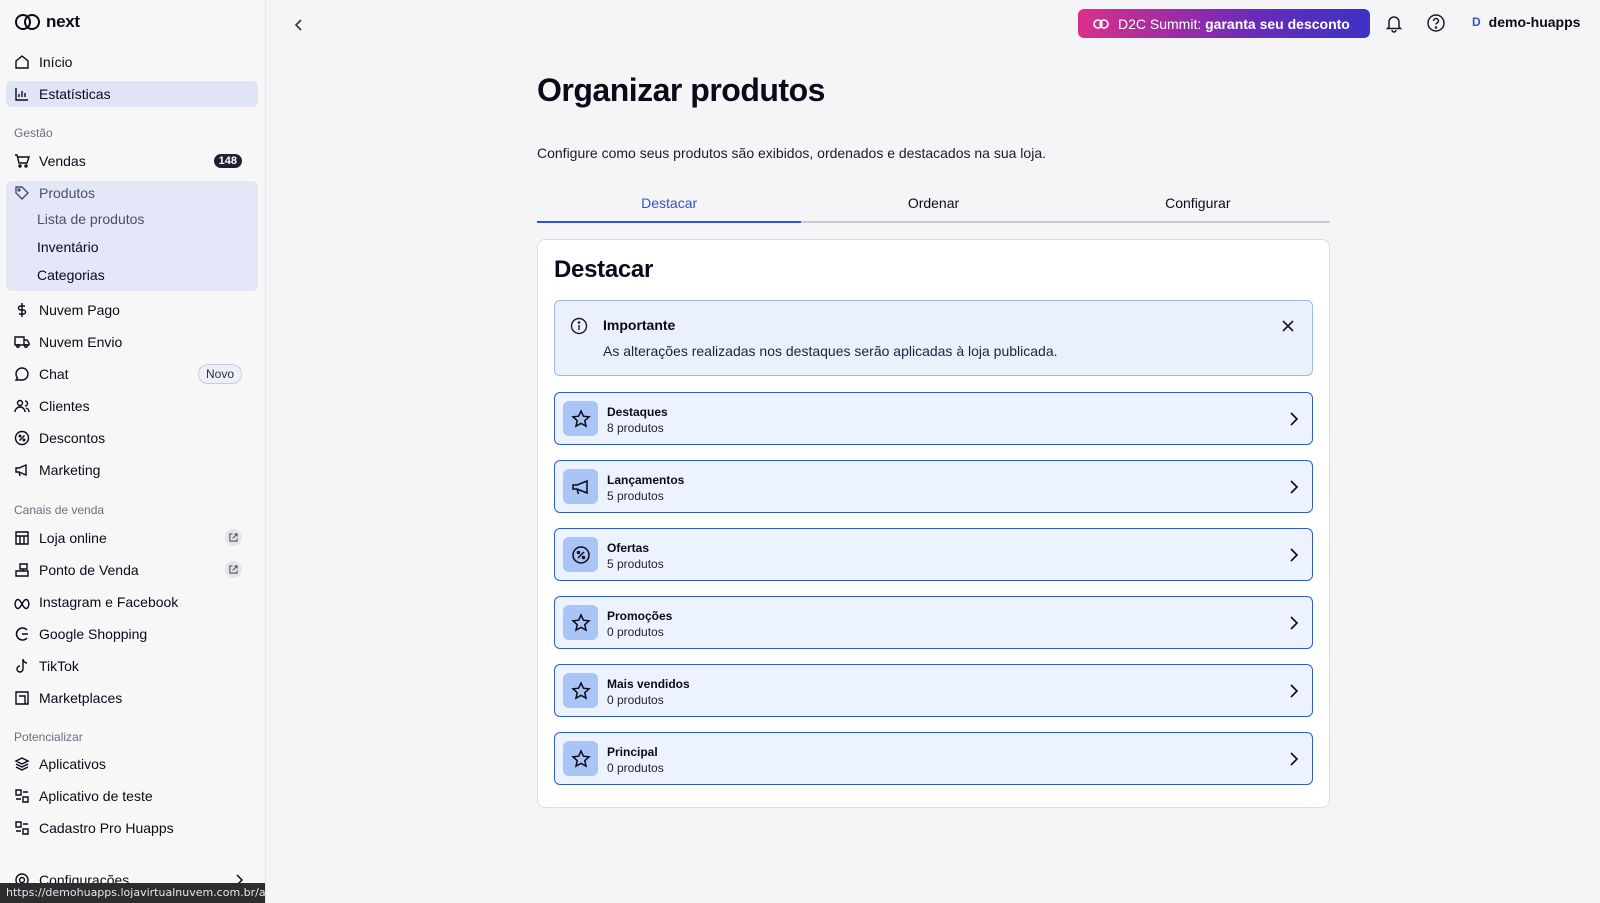 Image resolution: width=1600 pixels, height=903 pixels. Describe the element at coordinates (1198, 206) in the screenshot. I see `tab-configurar: Configurar` at that location.